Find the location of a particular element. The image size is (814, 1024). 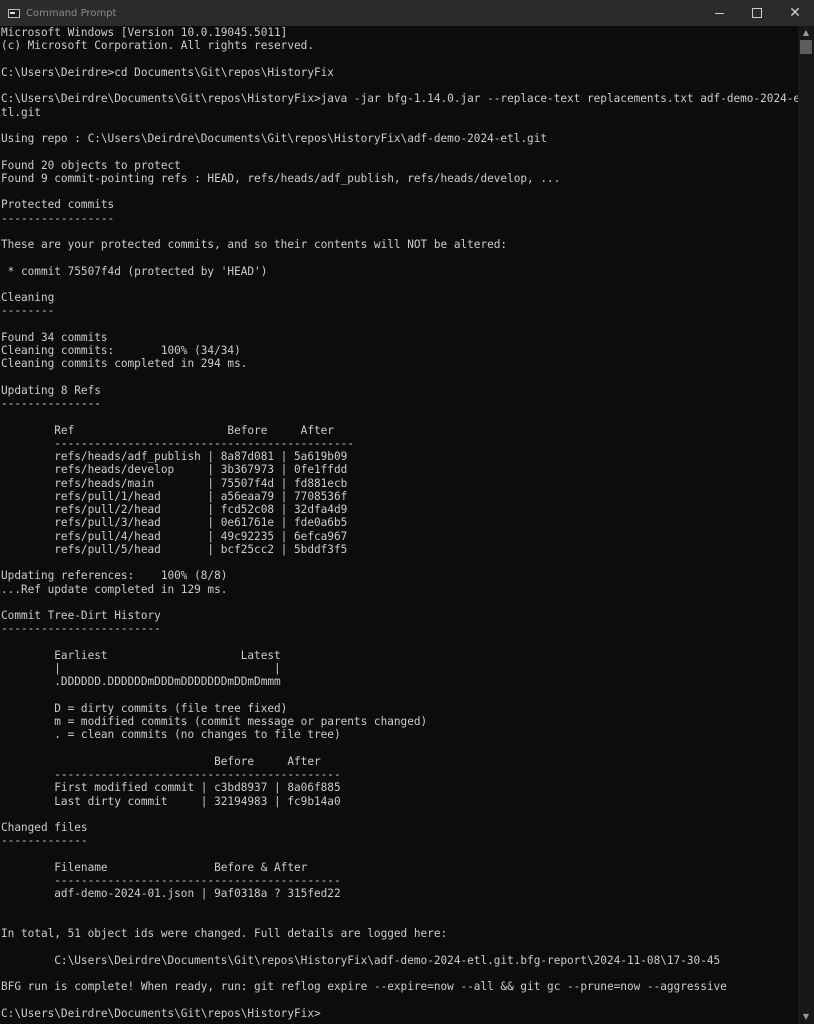

console-line: refs/pull/1/head | a56eaa79 | 7708536f is located at coordinates (174, 496).